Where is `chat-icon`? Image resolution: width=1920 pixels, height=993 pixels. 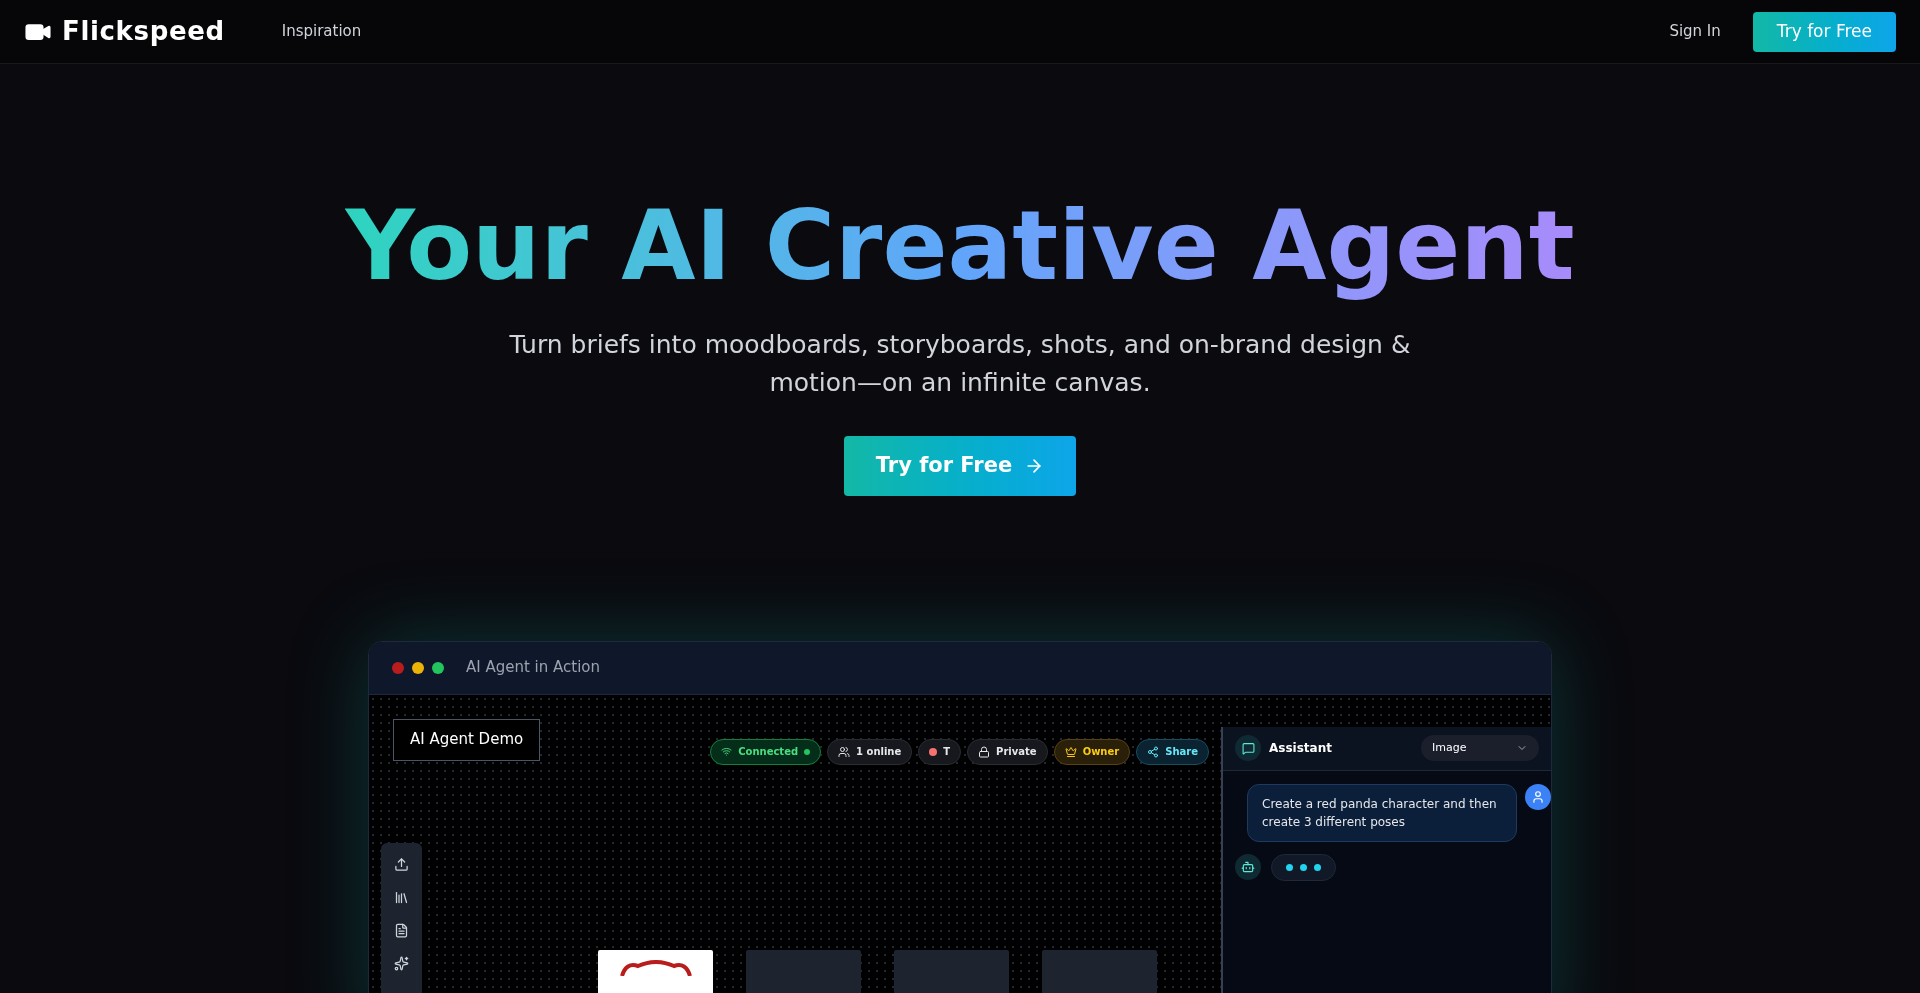 chat-icon is located at coordinates (1248, 748).